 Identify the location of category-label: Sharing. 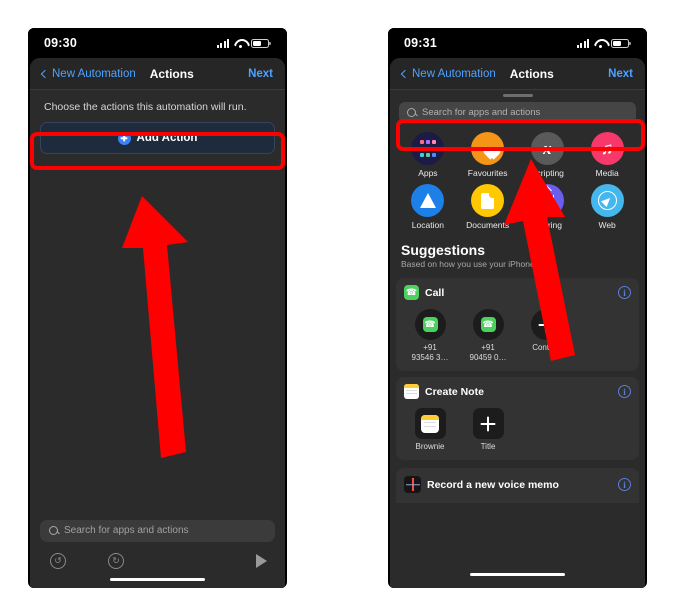
(547, 225).